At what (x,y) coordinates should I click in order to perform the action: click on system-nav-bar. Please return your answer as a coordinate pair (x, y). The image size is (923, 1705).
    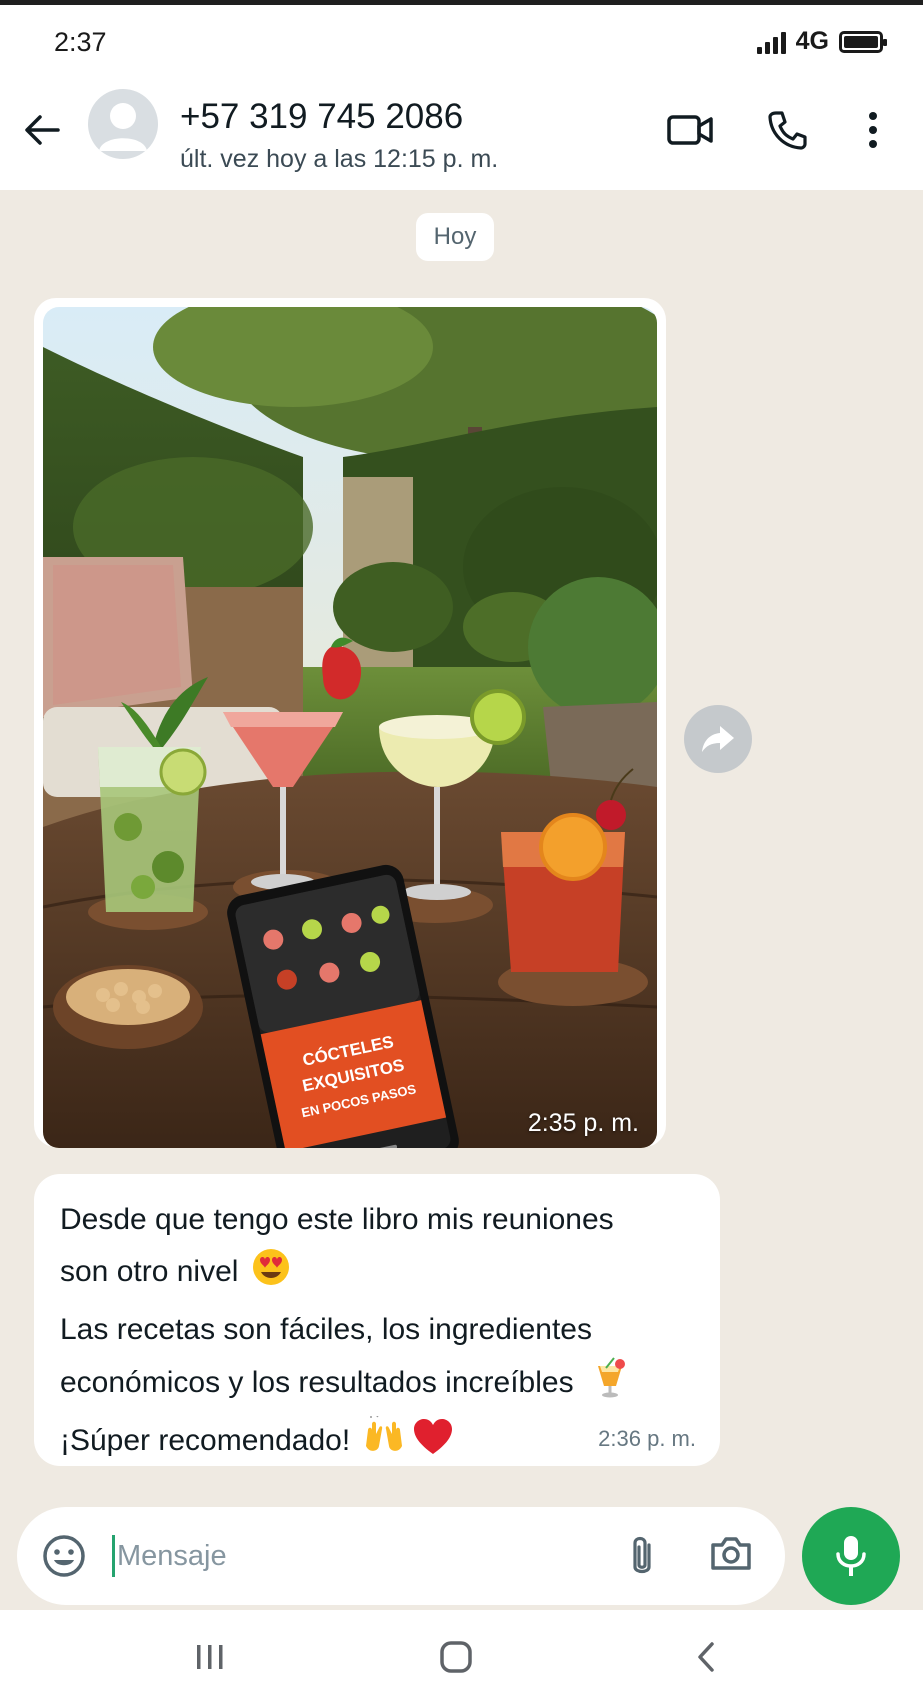
    Looking at the image, I should click on (461, 1657).